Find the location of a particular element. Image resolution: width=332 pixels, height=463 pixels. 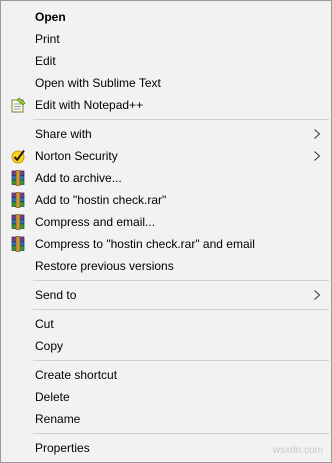

menu-item-compress-rar-and-email: Compress to "hostin check.rar" and email is located at coordinates (166, 244).